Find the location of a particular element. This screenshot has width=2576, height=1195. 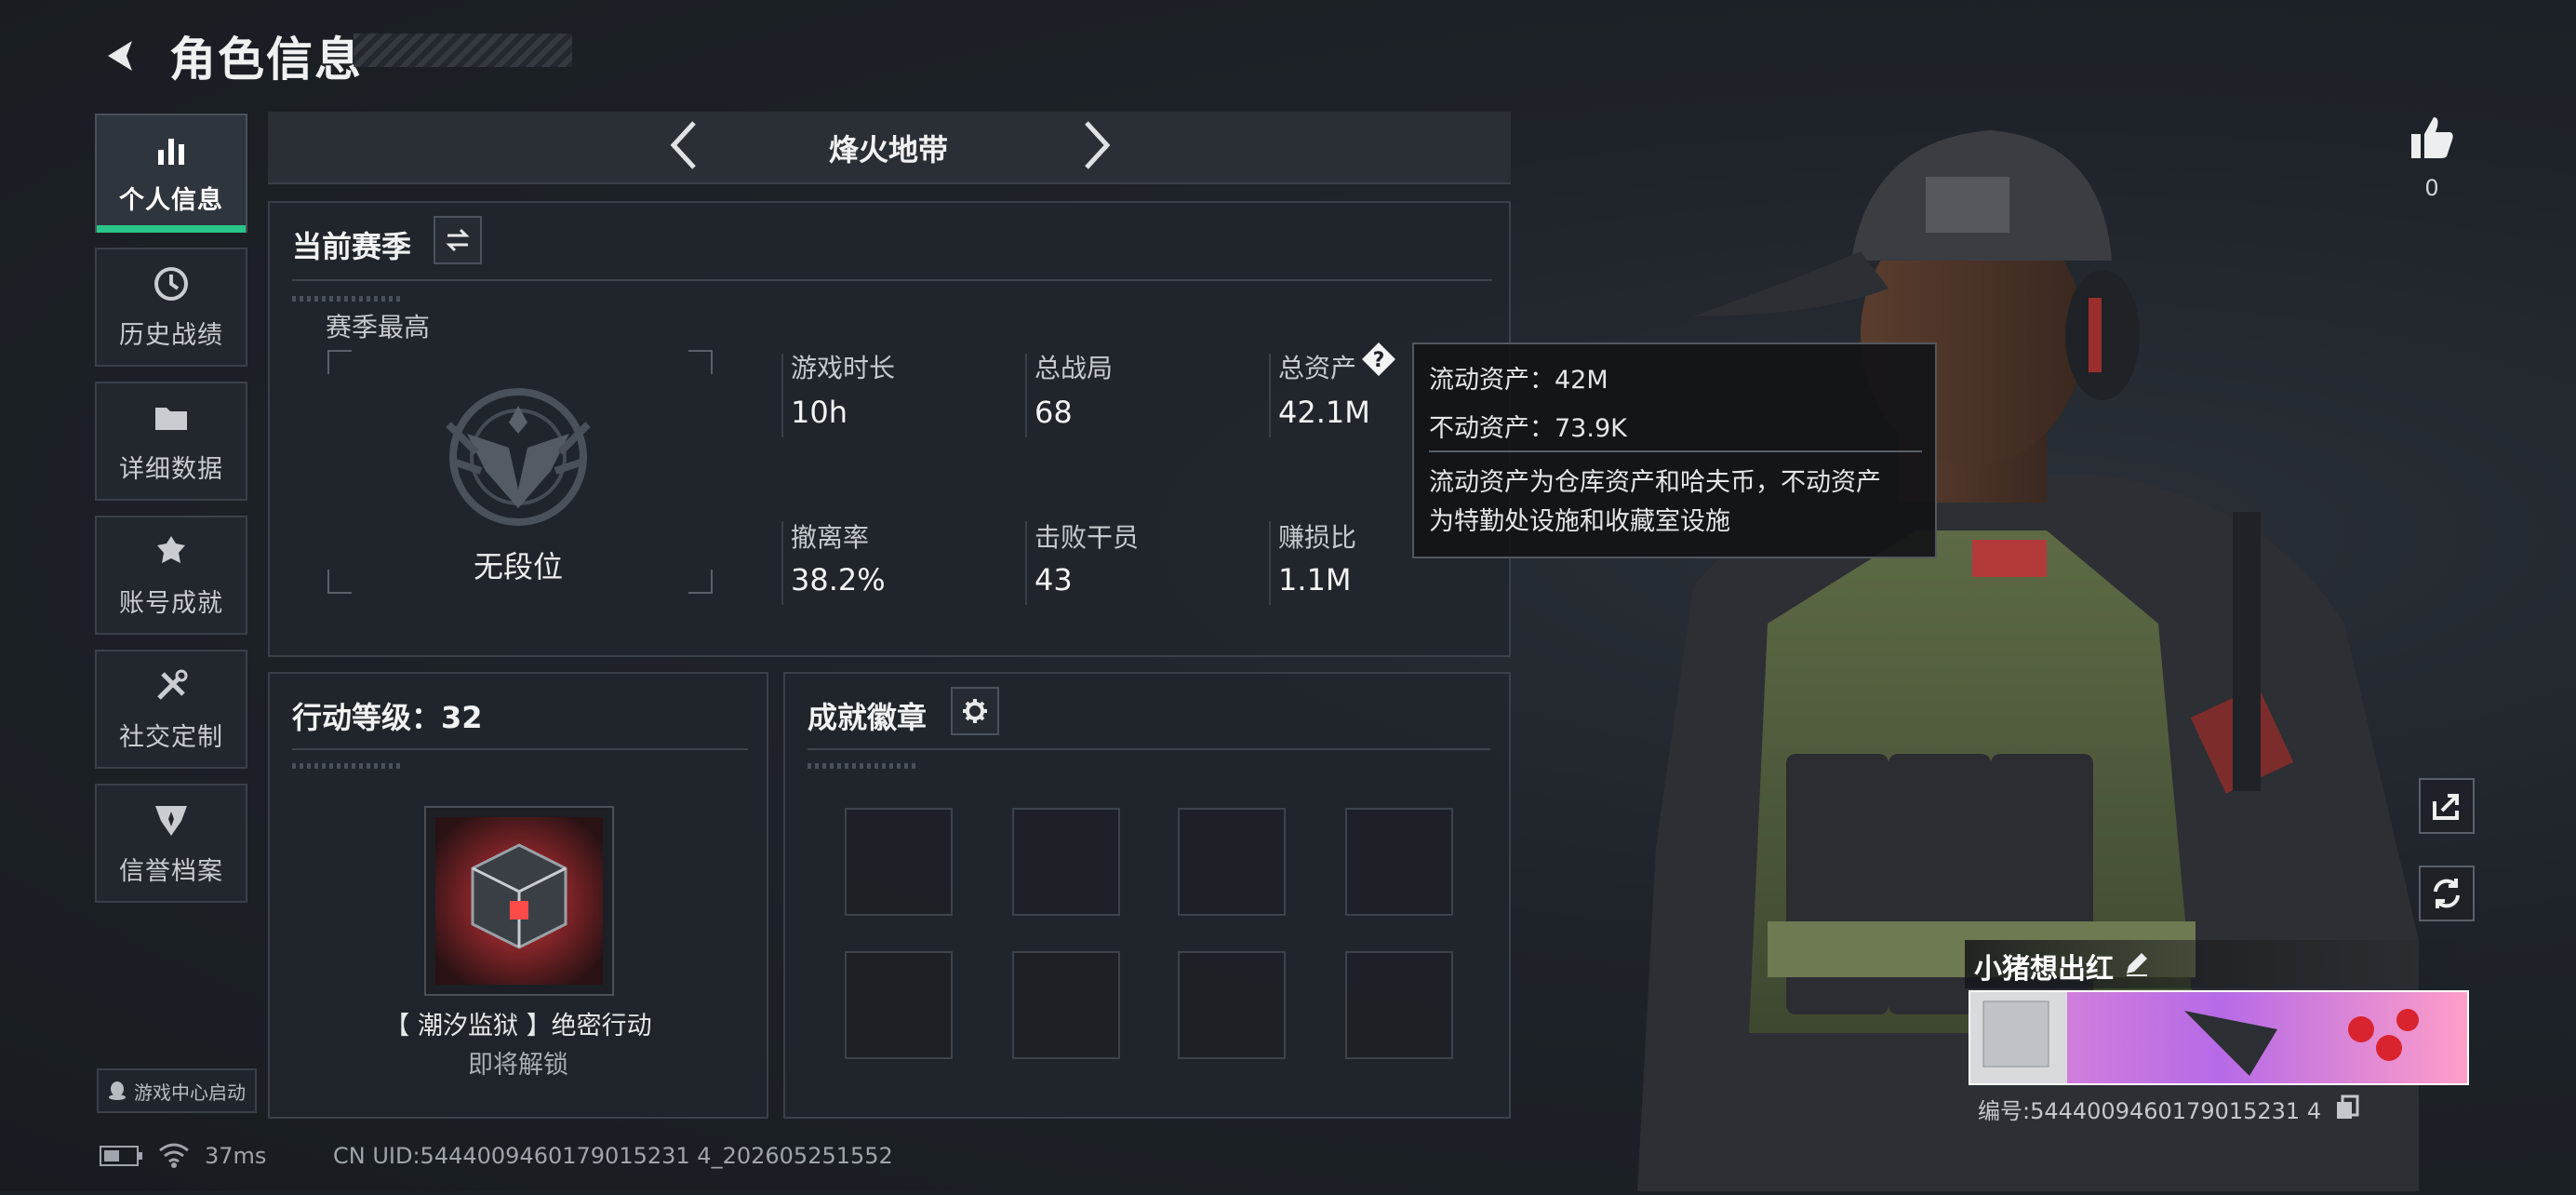

reward-thumbnail-frame is located at coordinates (519, 901).